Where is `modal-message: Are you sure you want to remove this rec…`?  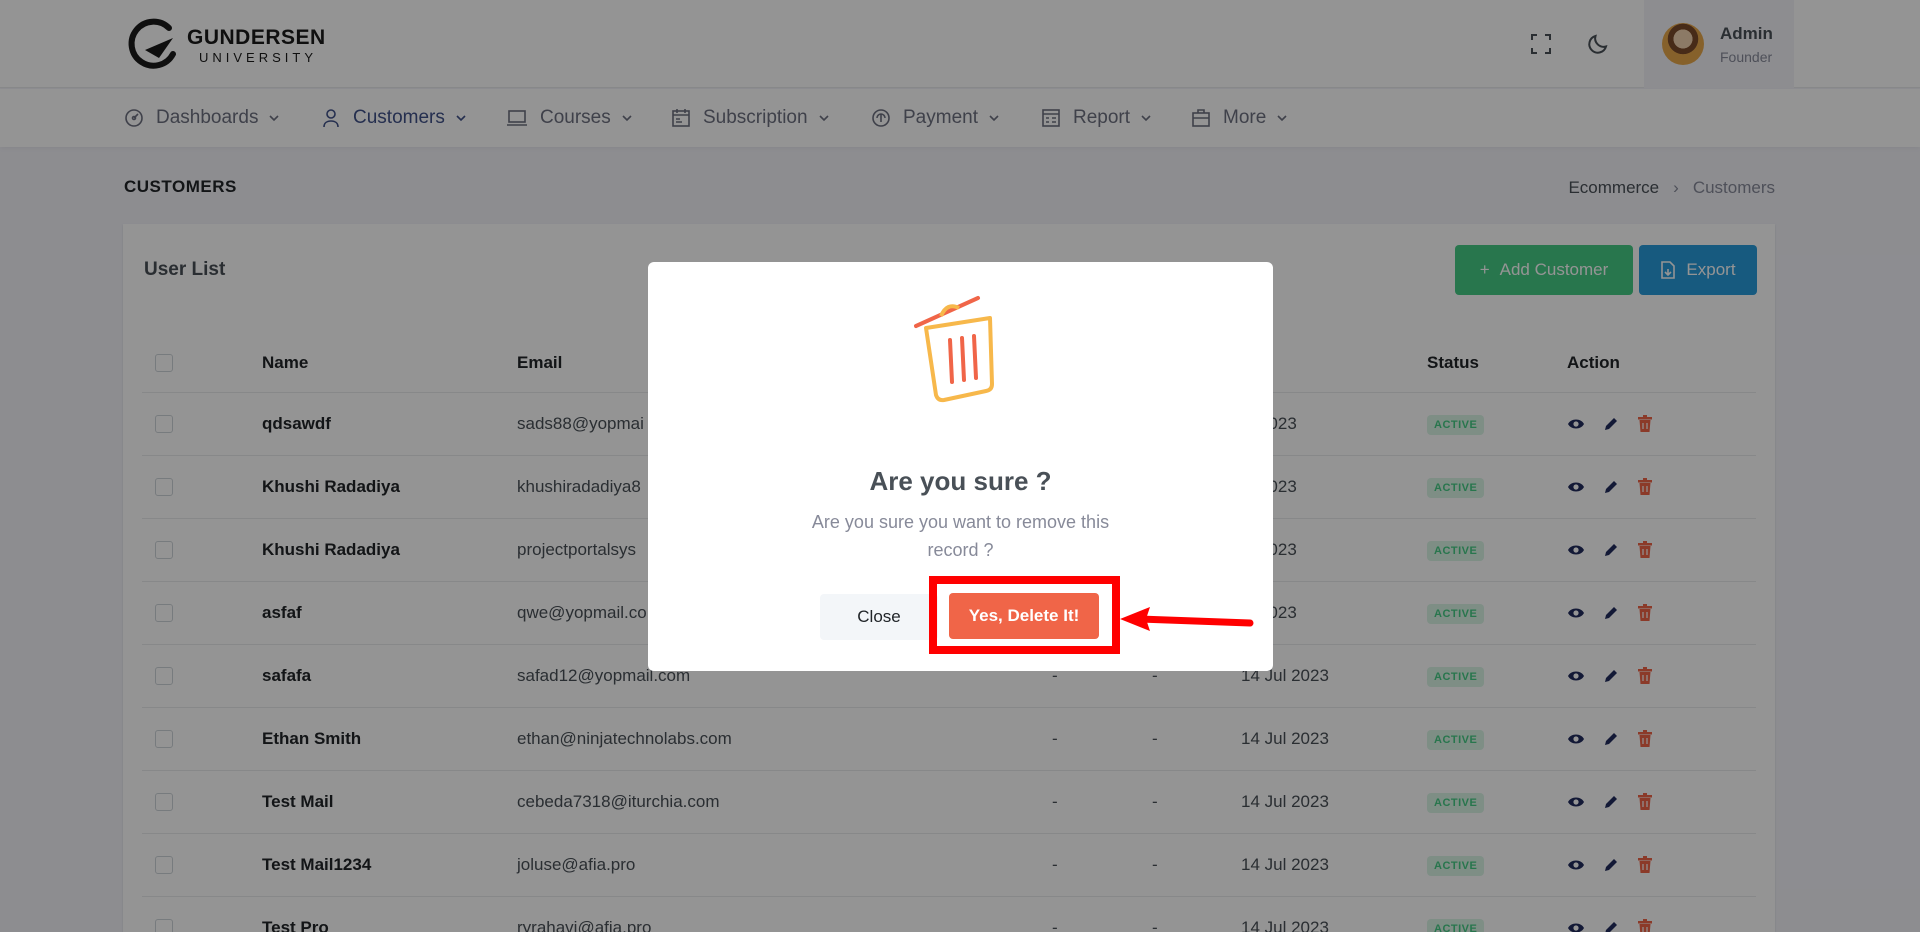
modal-message: Are you sure you want to remove this rec… is located at coordinates (960, 536).